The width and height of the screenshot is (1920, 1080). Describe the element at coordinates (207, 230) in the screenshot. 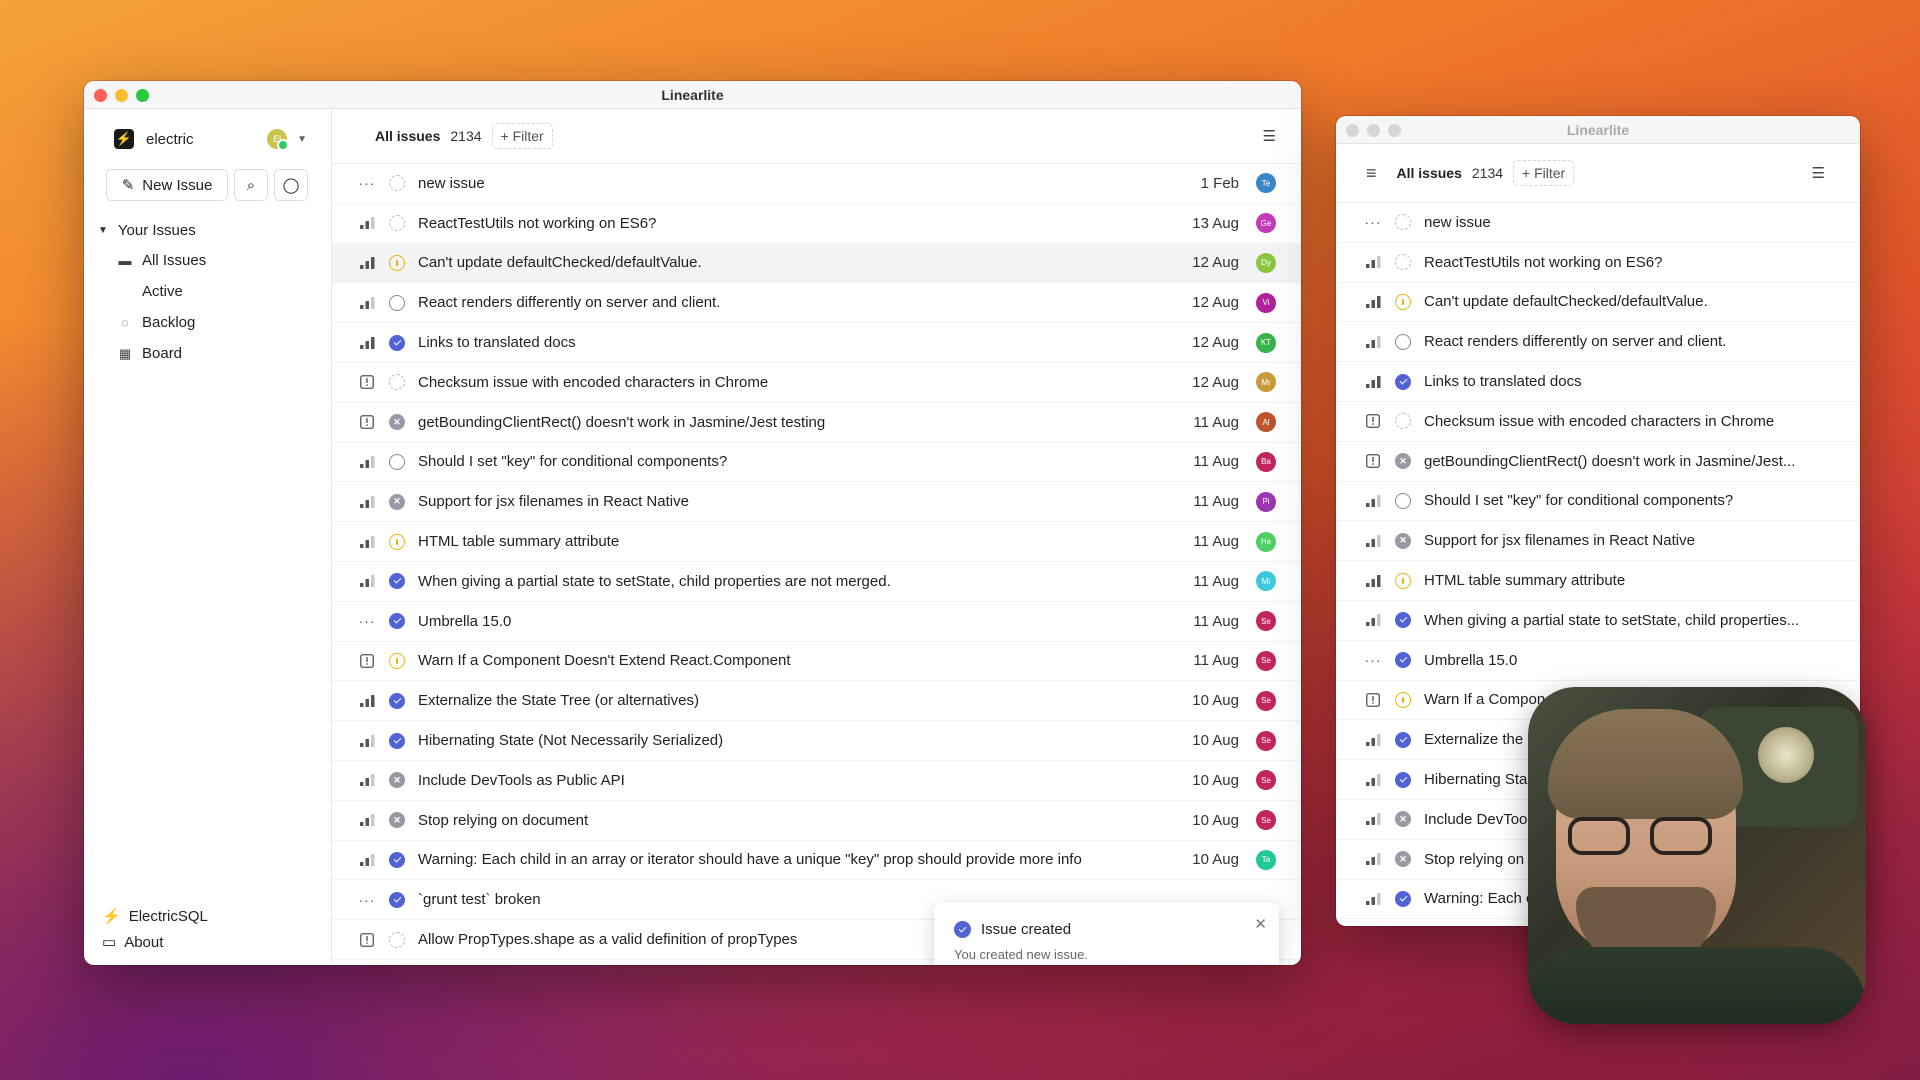

I see `your-issues-group: ▼ Your Issues` at that location.